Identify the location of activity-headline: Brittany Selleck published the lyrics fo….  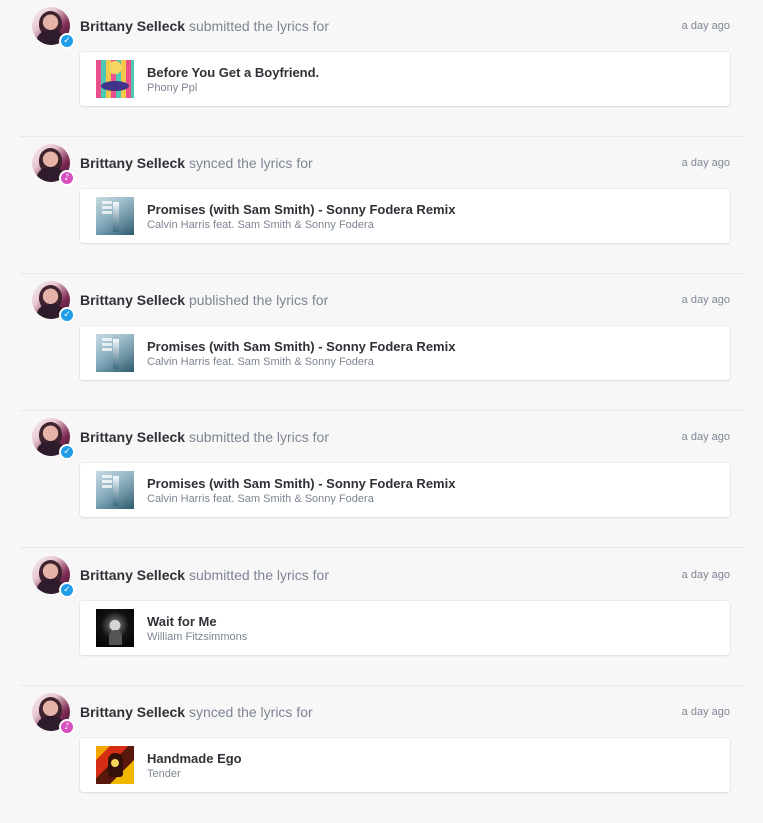
(204, 300).